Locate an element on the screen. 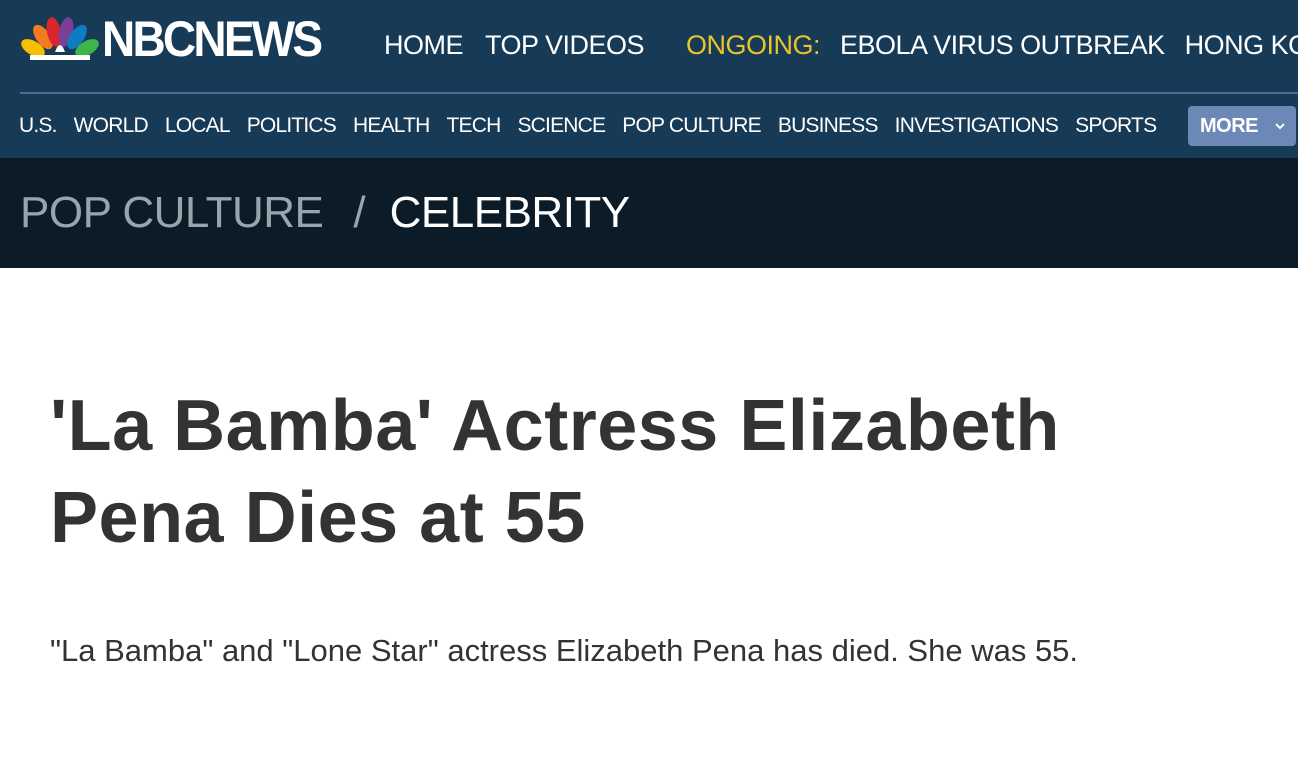 The image size is (1298, 764). section-nav-local: LOCAL is located at coordinates (198, 126).